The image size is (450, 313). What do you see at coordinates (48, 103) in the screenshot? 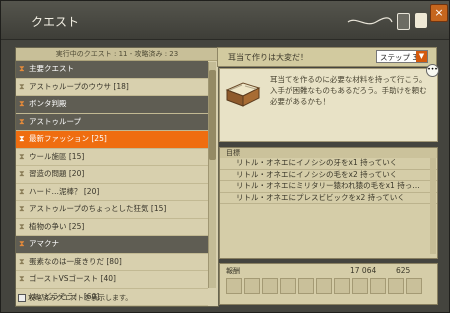
I see `quest-label: ボンタ判殿` at bounding box center [48, 103].